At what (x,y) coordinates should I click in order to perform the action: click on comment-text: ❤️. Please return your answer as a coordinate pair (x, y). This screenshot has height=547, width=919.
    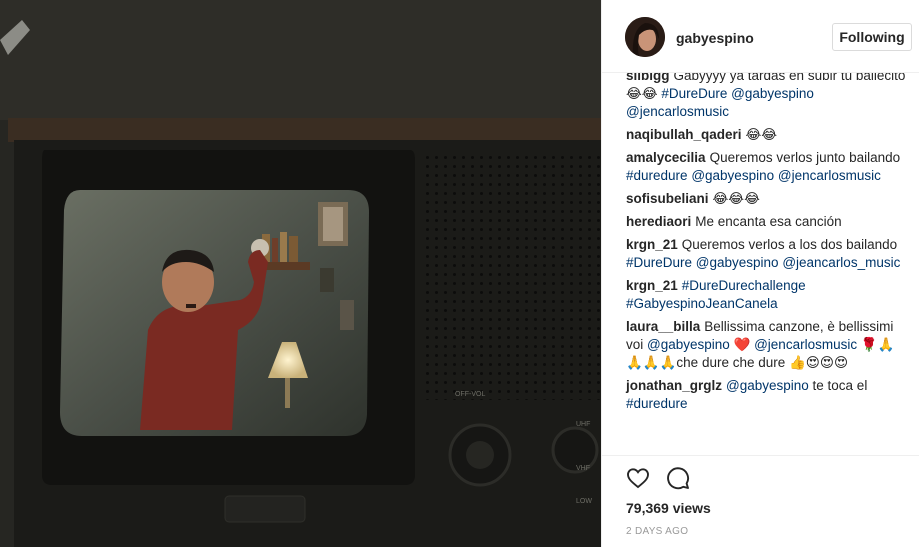
    Looking at the image, I should click on (742, 344).